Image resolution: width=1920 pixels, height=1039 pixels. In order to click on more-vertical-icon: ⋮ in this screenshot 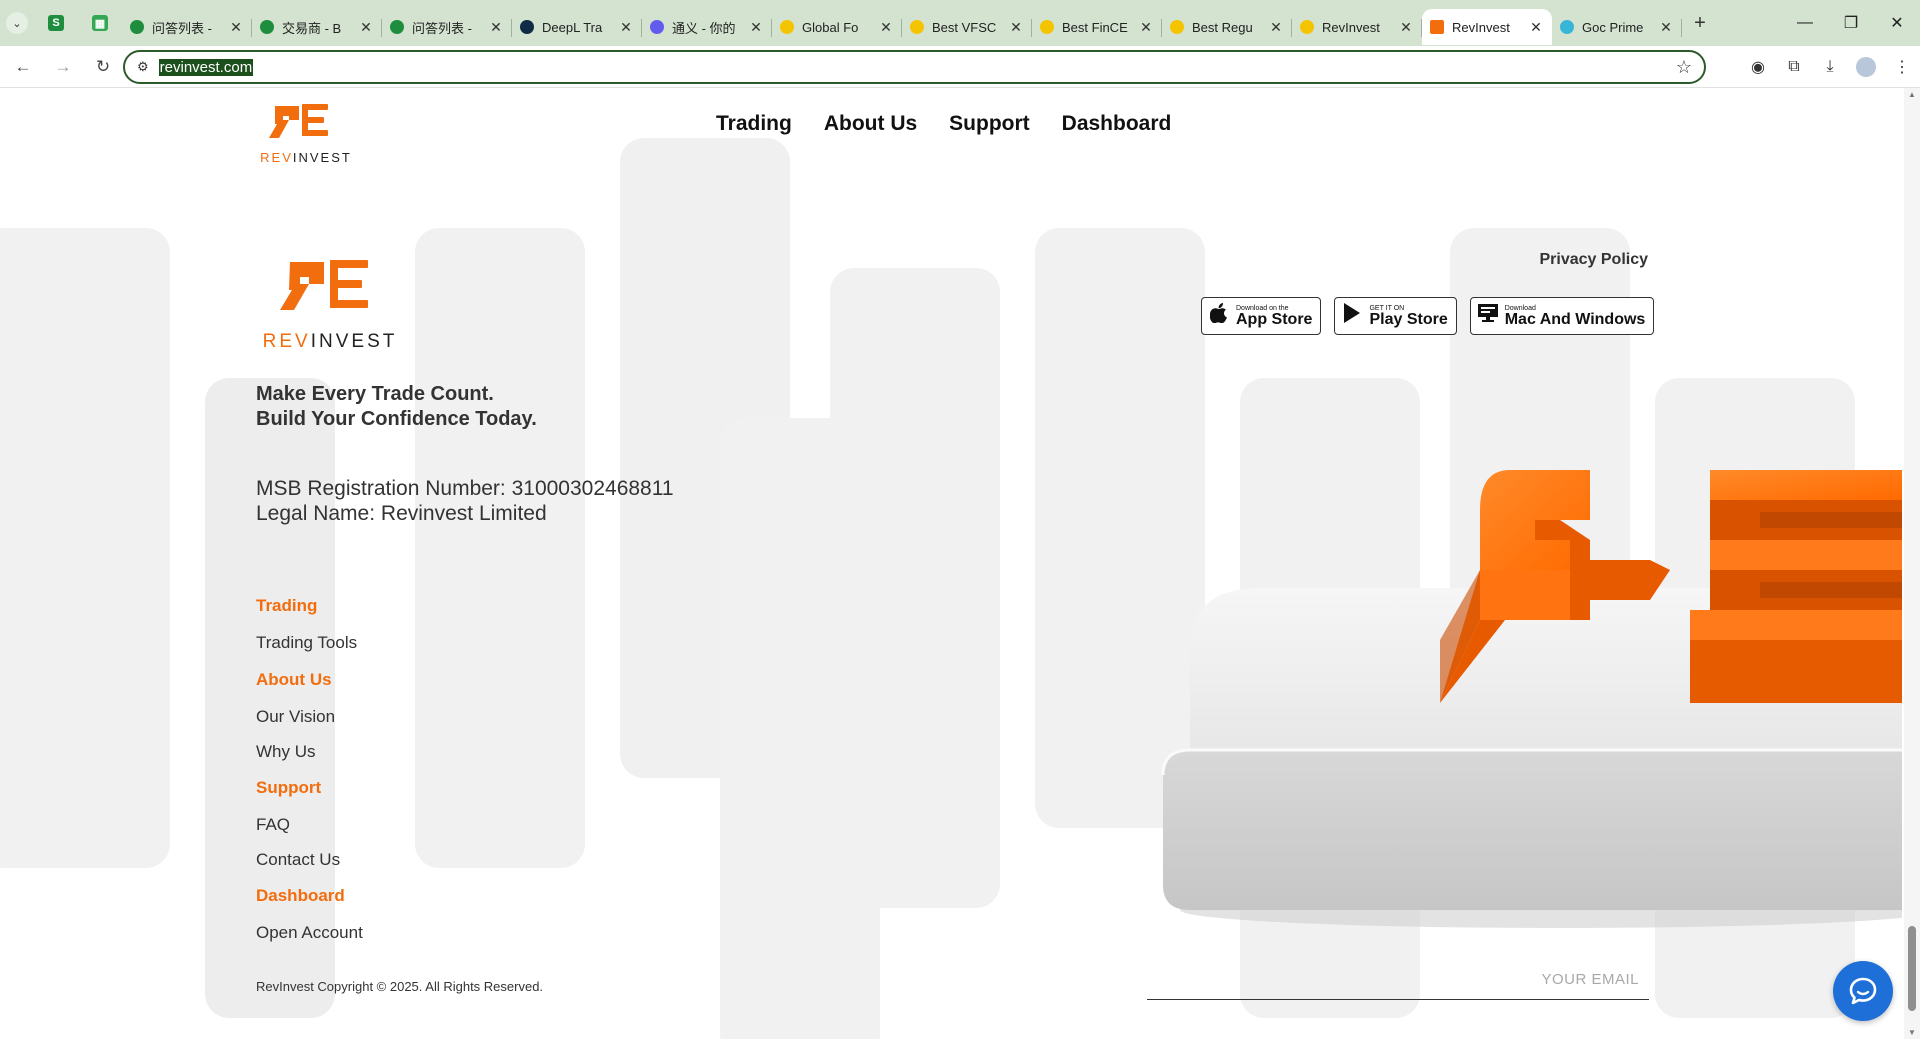, I will do `click(1902, 67)`.